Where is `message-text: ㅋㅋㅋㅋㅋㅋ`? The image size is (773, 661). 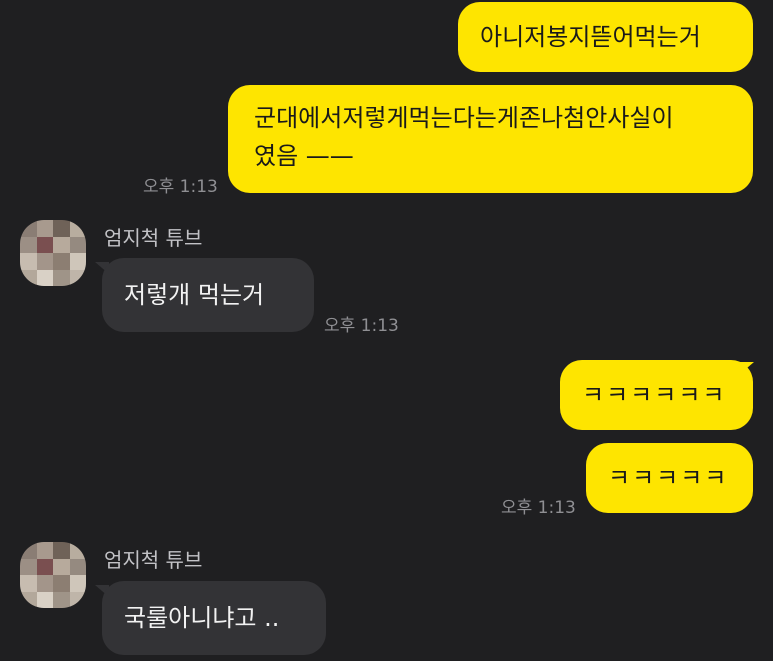
message-text: ㅋㅋㅋㅋㅋㅋ is located at coordinates (654, 395).